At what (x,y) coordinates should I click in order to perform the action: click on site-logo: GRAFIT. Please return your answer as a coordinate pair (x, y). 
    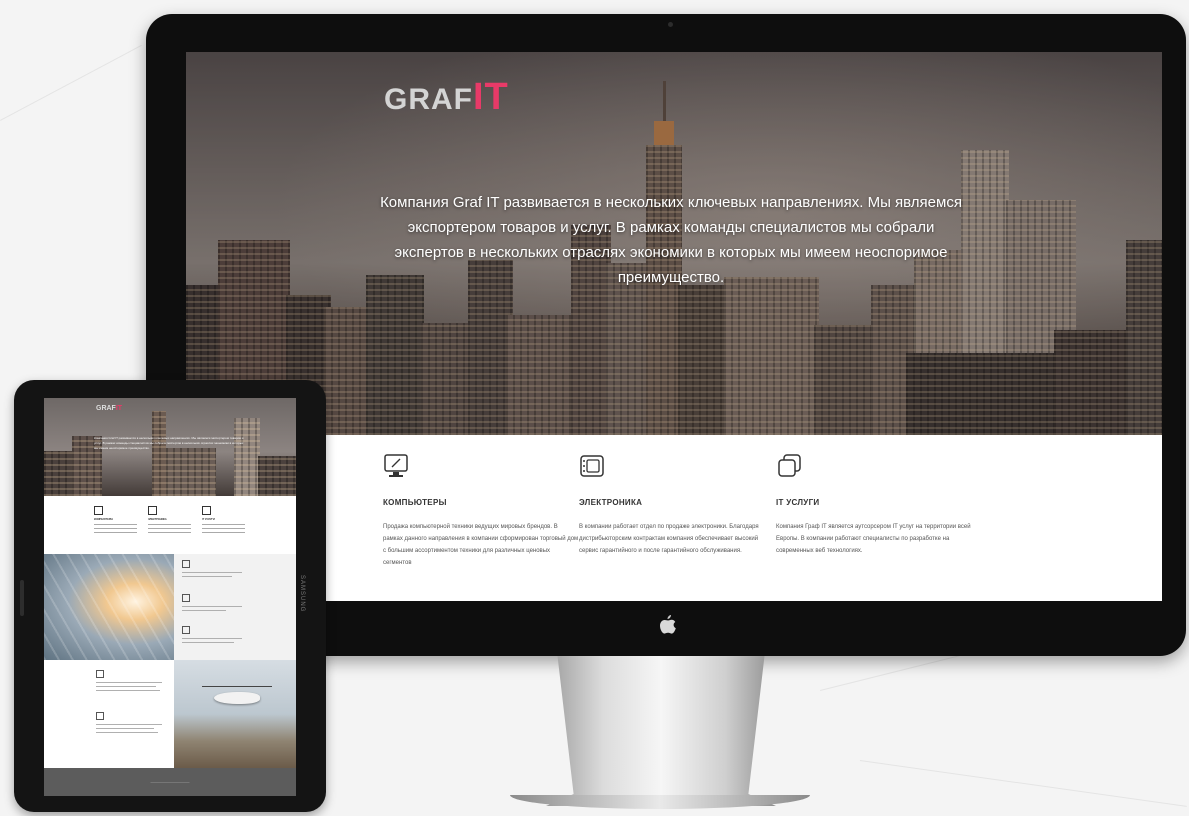
    Looking at the image, I should click on (446, 97).